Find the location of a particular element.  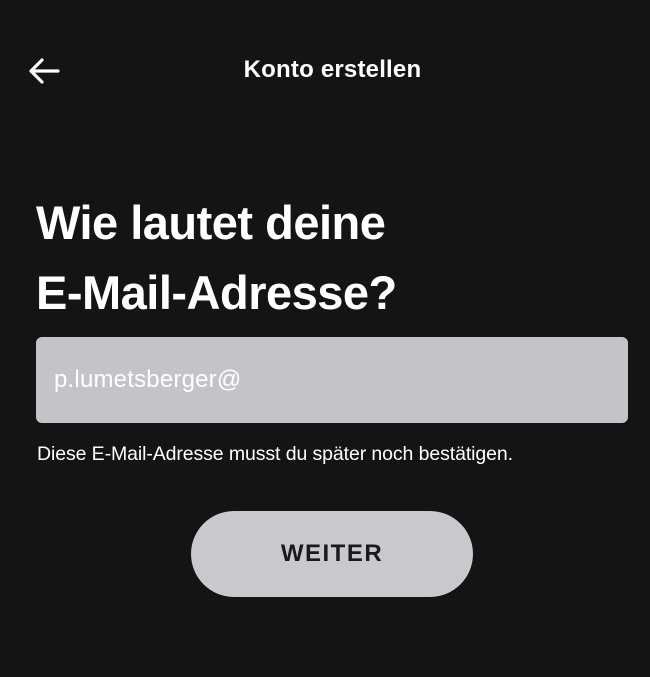

page-title: Konto erstellen is located at coordinates (332, 69).